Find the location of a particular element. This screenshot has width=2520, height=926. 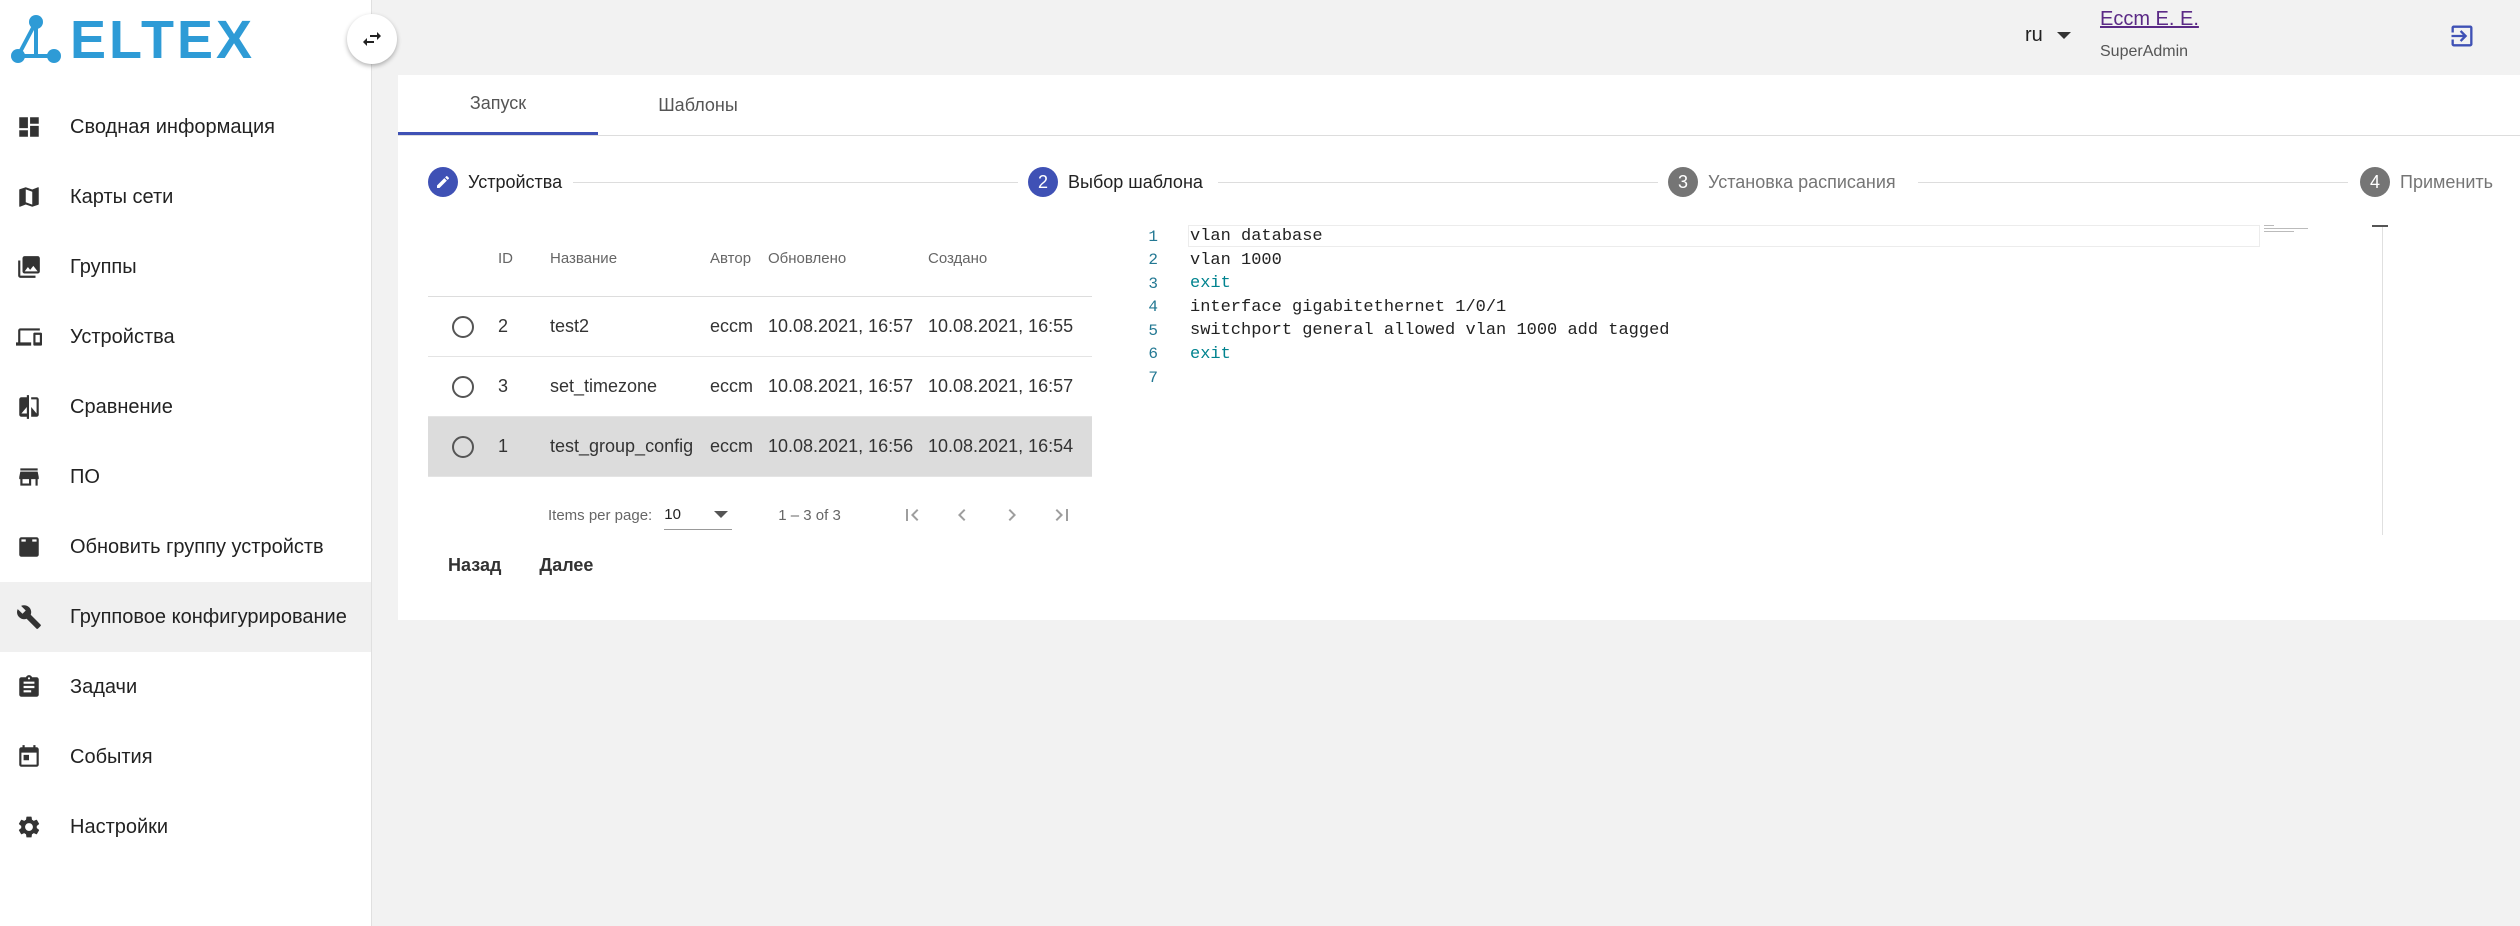

sidebar-item-devices: Устройства is located at coordinates (185, 337).